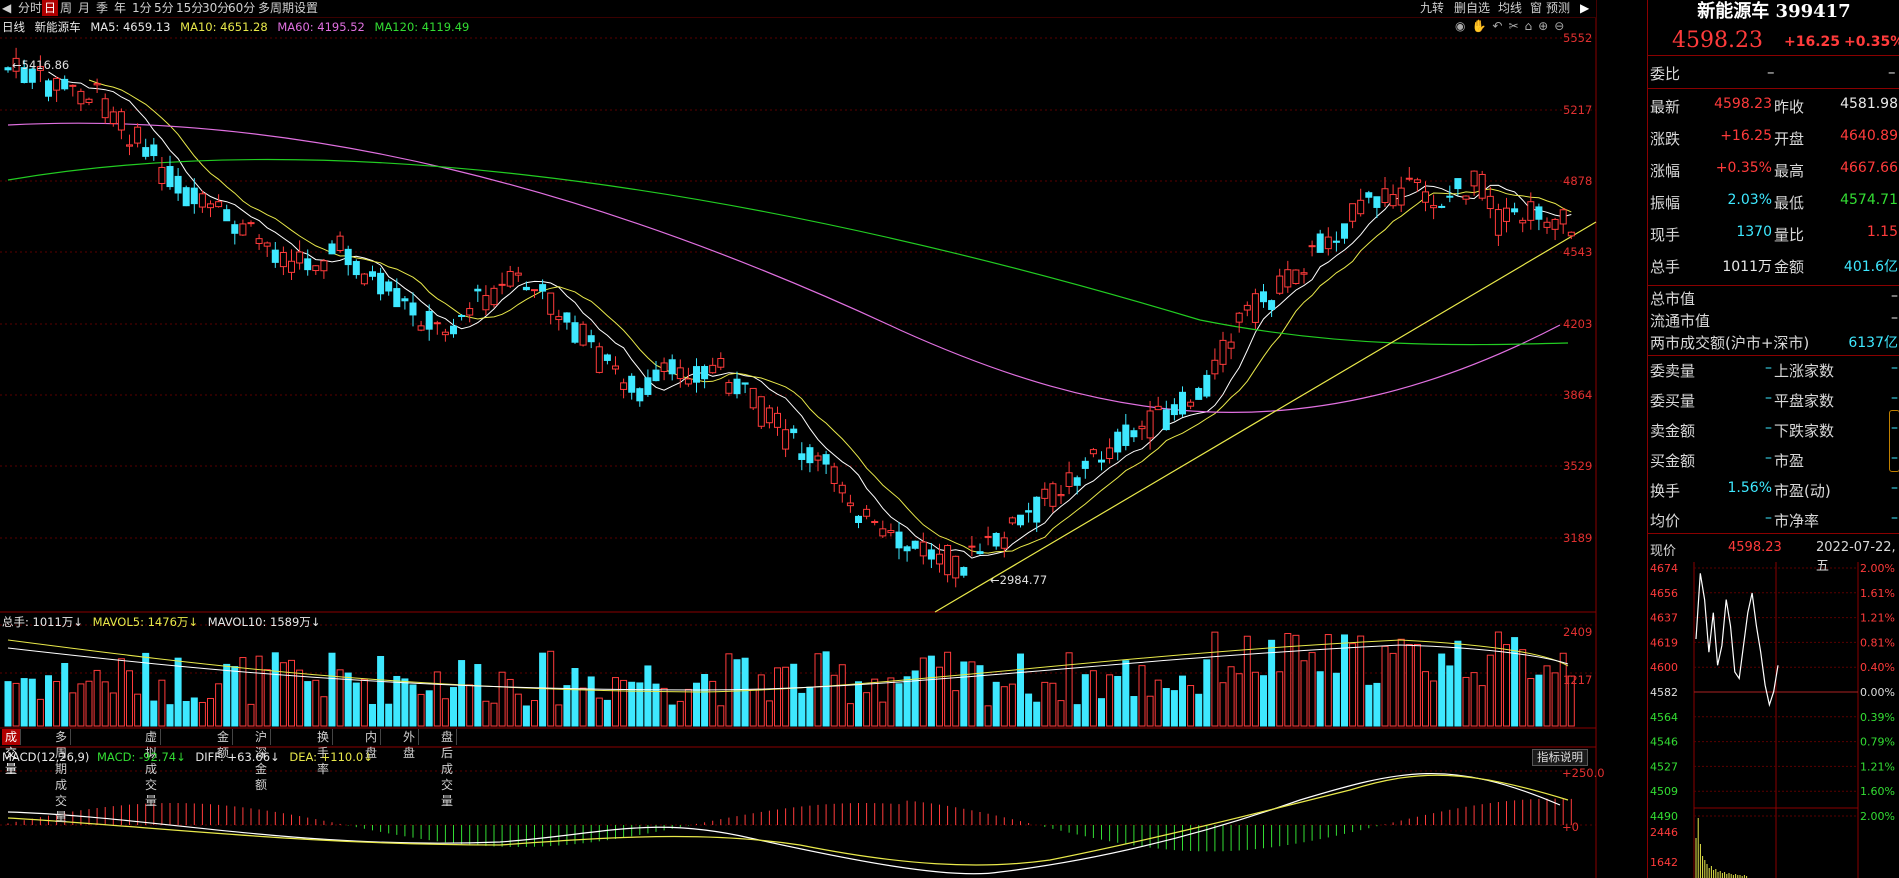 This screenshot has width=1899, height=878. What do you see at coordinates (120, 8) in the screenshot?
I see `period-tab-5: 年` at bounding box center [120, 8].